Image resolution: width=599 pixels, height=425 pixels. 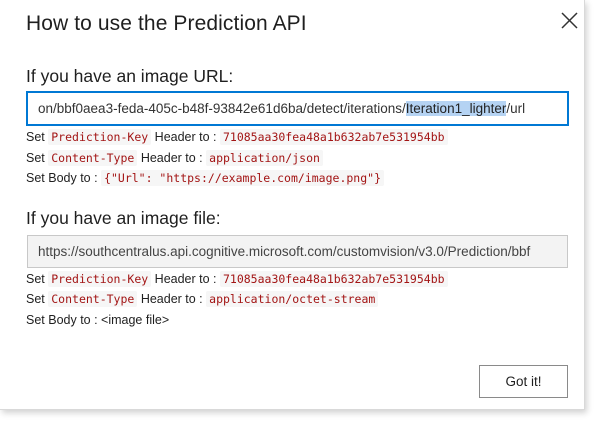 I want to click on body-value-code: {"Url": "https://example.com/image.png"}, so click(x=242, y=178).